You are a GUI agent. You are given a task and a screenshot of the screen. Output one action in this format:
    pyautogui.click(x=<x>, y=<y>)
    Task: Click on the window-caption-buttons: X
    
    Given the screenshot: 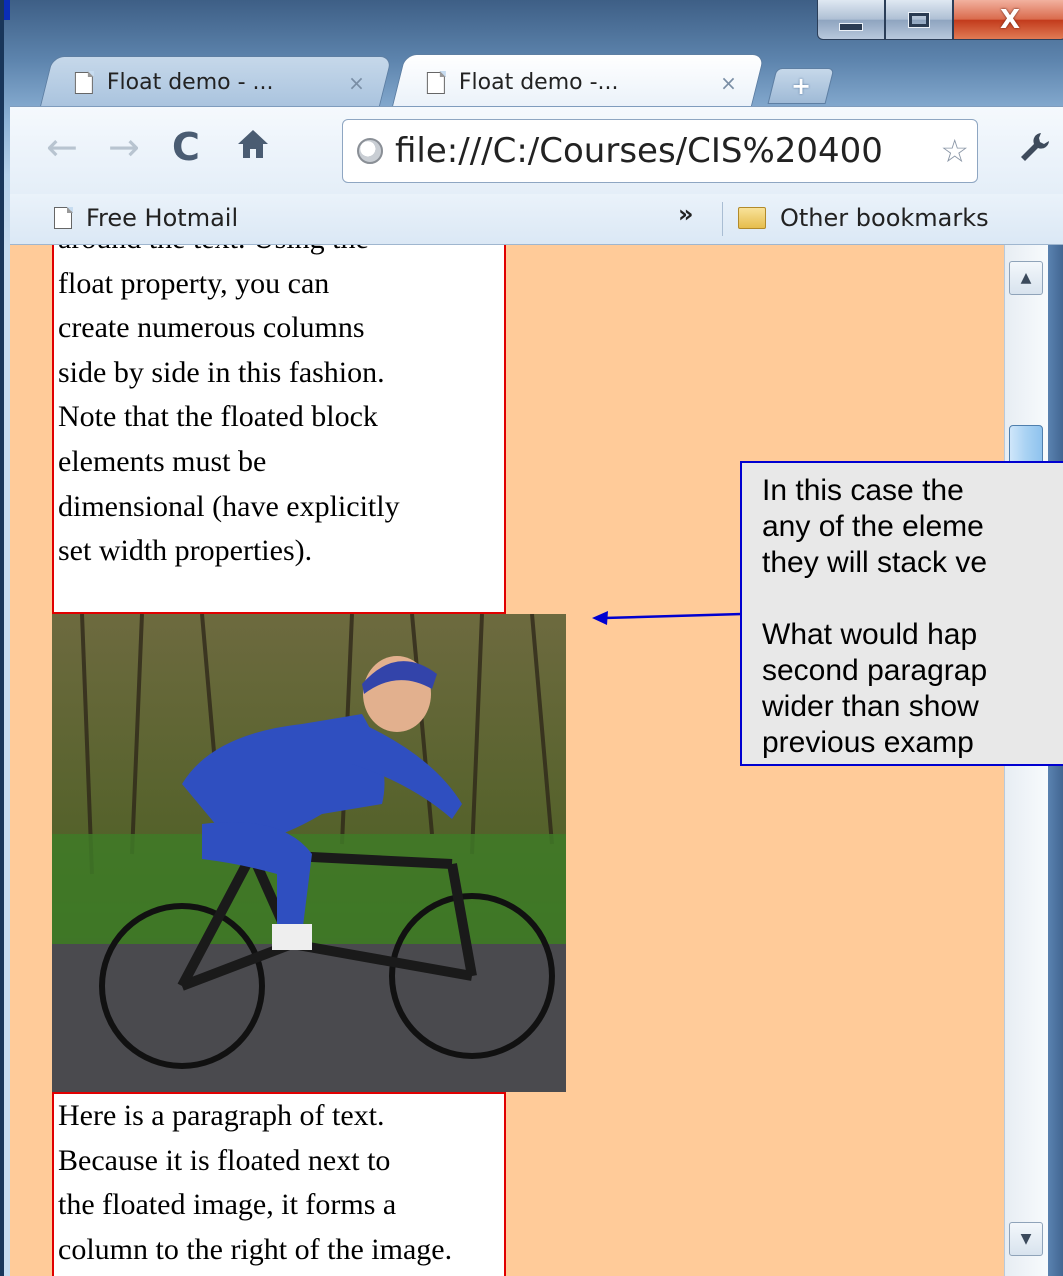 What is the action you would take?
    pyautogui.click(x=940, y=22)
    